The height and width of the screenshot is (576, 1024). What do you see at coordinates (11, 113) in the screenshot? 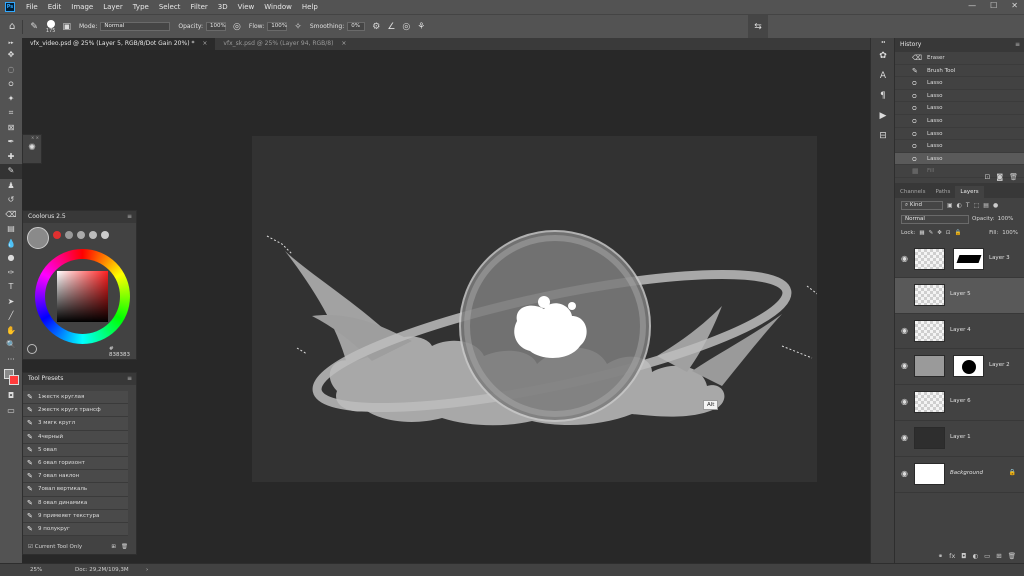
I see `crop-tool-icon: ⌗` at bounding box center [11, 113].